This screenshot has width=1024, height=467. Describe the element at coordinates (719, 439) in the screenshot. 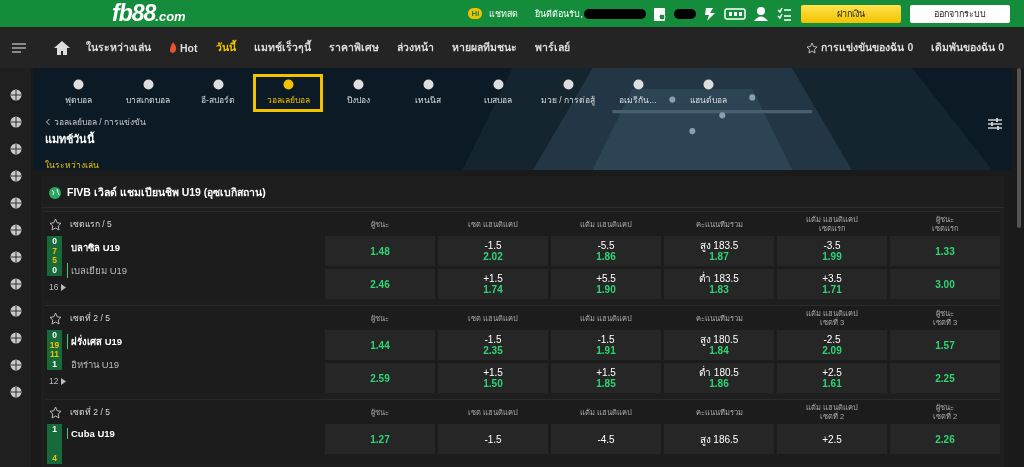

I see `odds-button: สูง 186.5` at that location.